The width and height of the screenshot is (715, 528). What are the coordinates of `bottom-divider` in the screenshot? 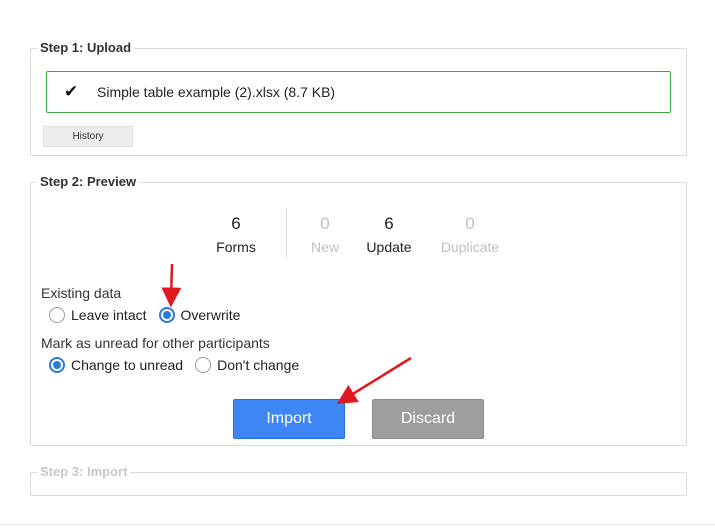 It's located at (357, 524).